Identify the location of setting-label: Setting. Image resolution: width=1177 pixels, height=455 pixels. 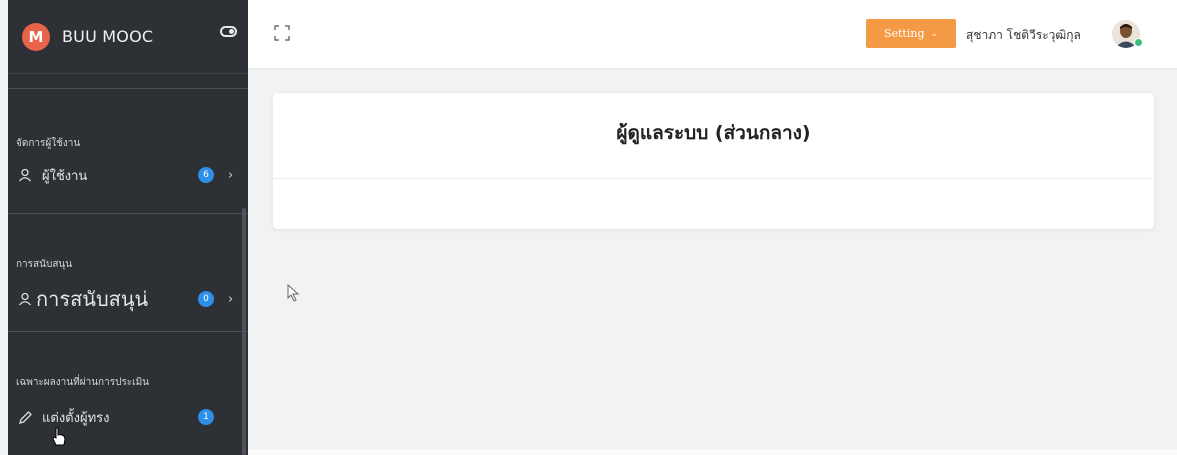
(904, 33).